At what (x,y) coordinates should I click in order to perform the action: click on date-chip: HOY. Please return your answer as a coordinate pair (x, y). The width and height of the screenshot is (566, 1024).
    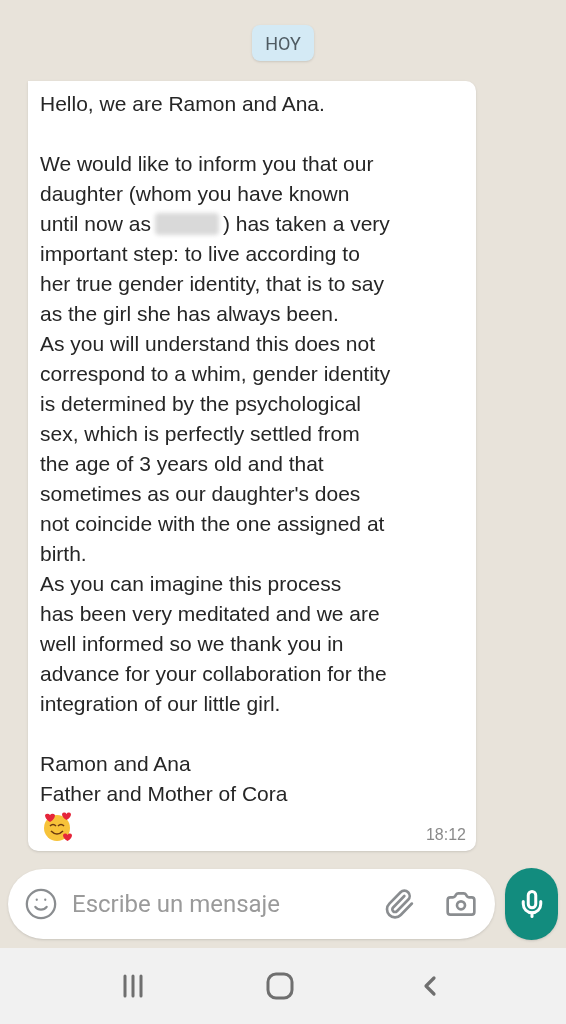
    Looking at the image, I should click on (283, 43).